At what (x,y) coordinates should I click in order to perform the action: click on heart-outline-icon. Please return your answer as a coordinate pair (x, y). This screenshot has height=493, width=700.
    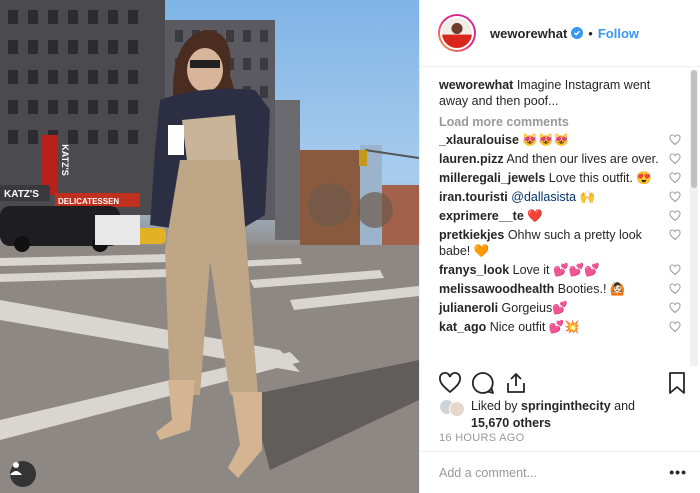
    Looking at the image, I should click on (450, 383).